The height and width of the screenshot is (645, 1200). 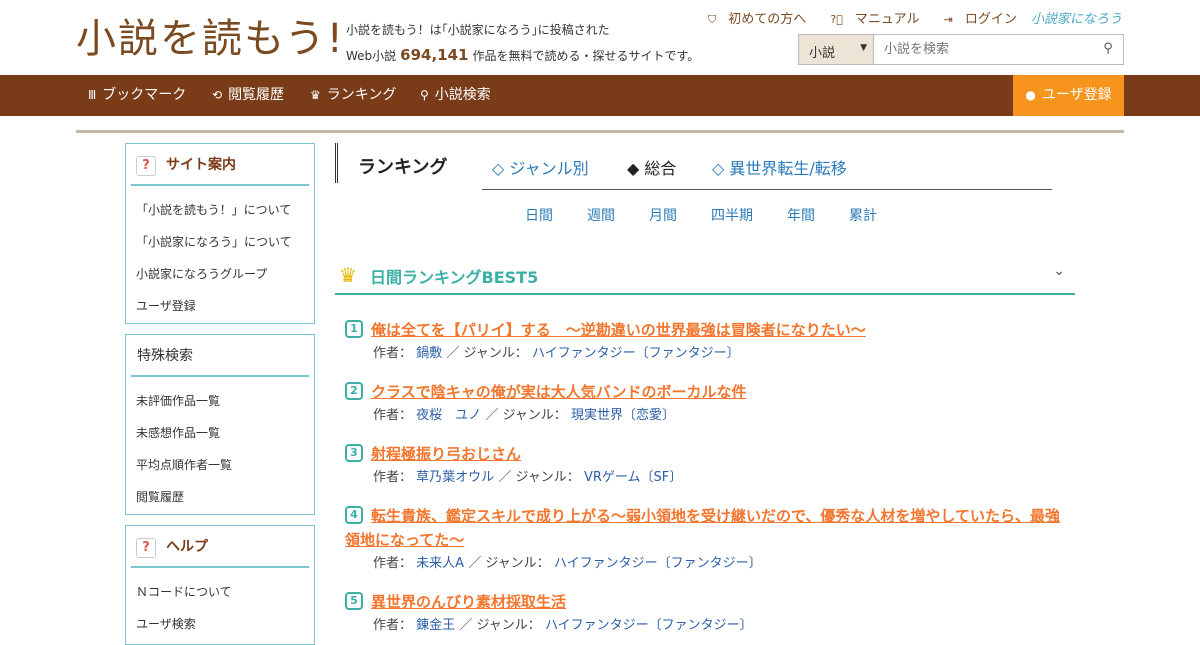 What do you see at coordinates (225, 465) in the screenshot?
I see `sidebar-item: 平均点順作者一覧` at bounding box center [225, 465].